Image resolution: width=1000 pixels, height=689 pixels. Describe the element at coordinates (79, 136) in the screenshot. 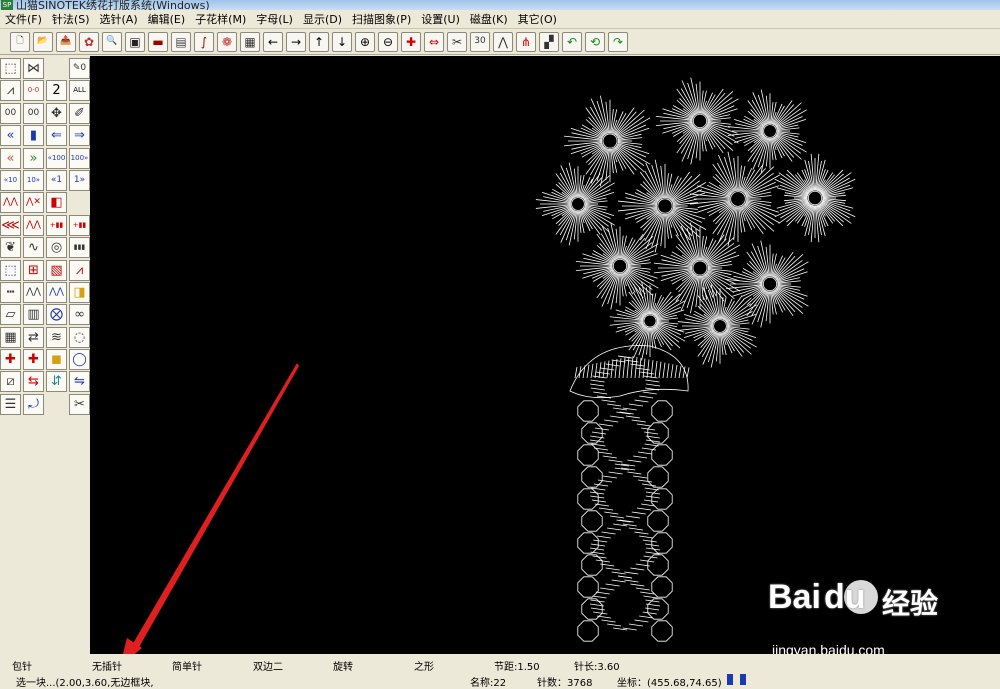

I see `tool-button-15: ⇒` at that location.